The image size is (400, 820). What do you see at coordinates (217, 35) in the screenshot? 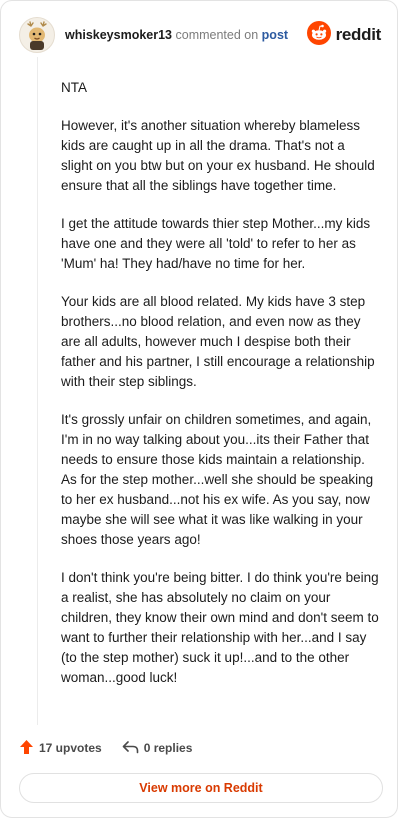
I see `action-text: commented on` at bounding box center [217, 35].